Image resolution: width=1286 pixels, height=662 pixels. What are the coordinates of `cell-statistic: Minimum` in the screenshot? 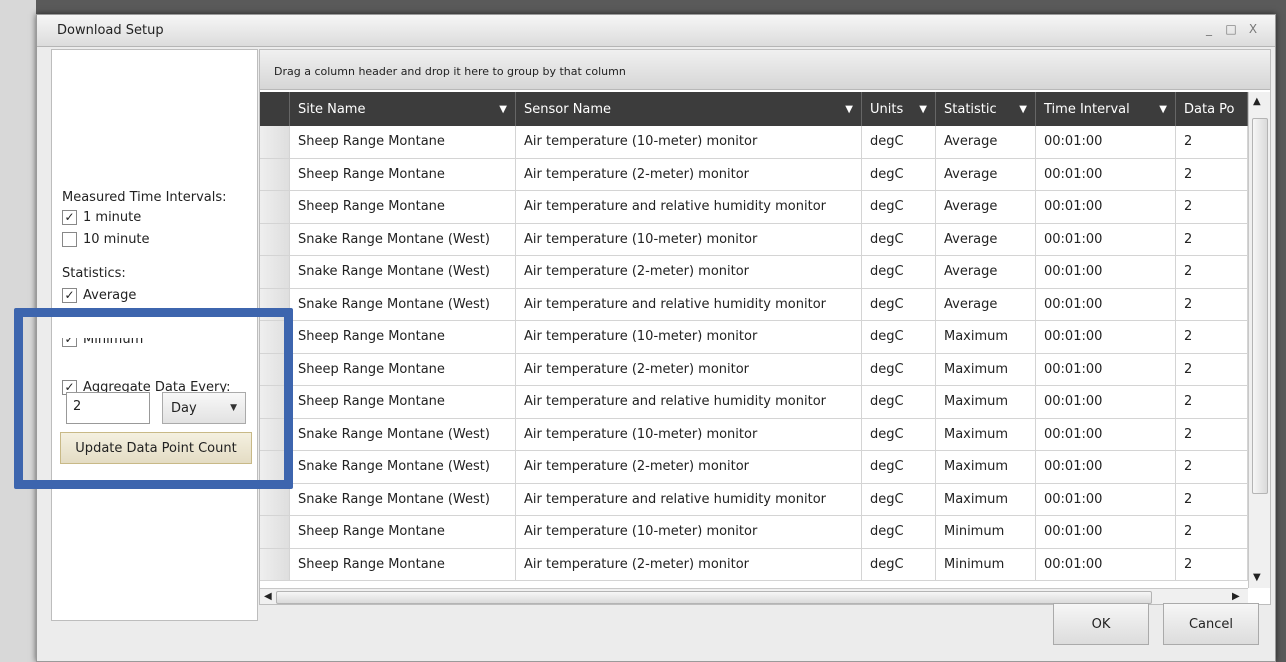 It's located at (986, 532).